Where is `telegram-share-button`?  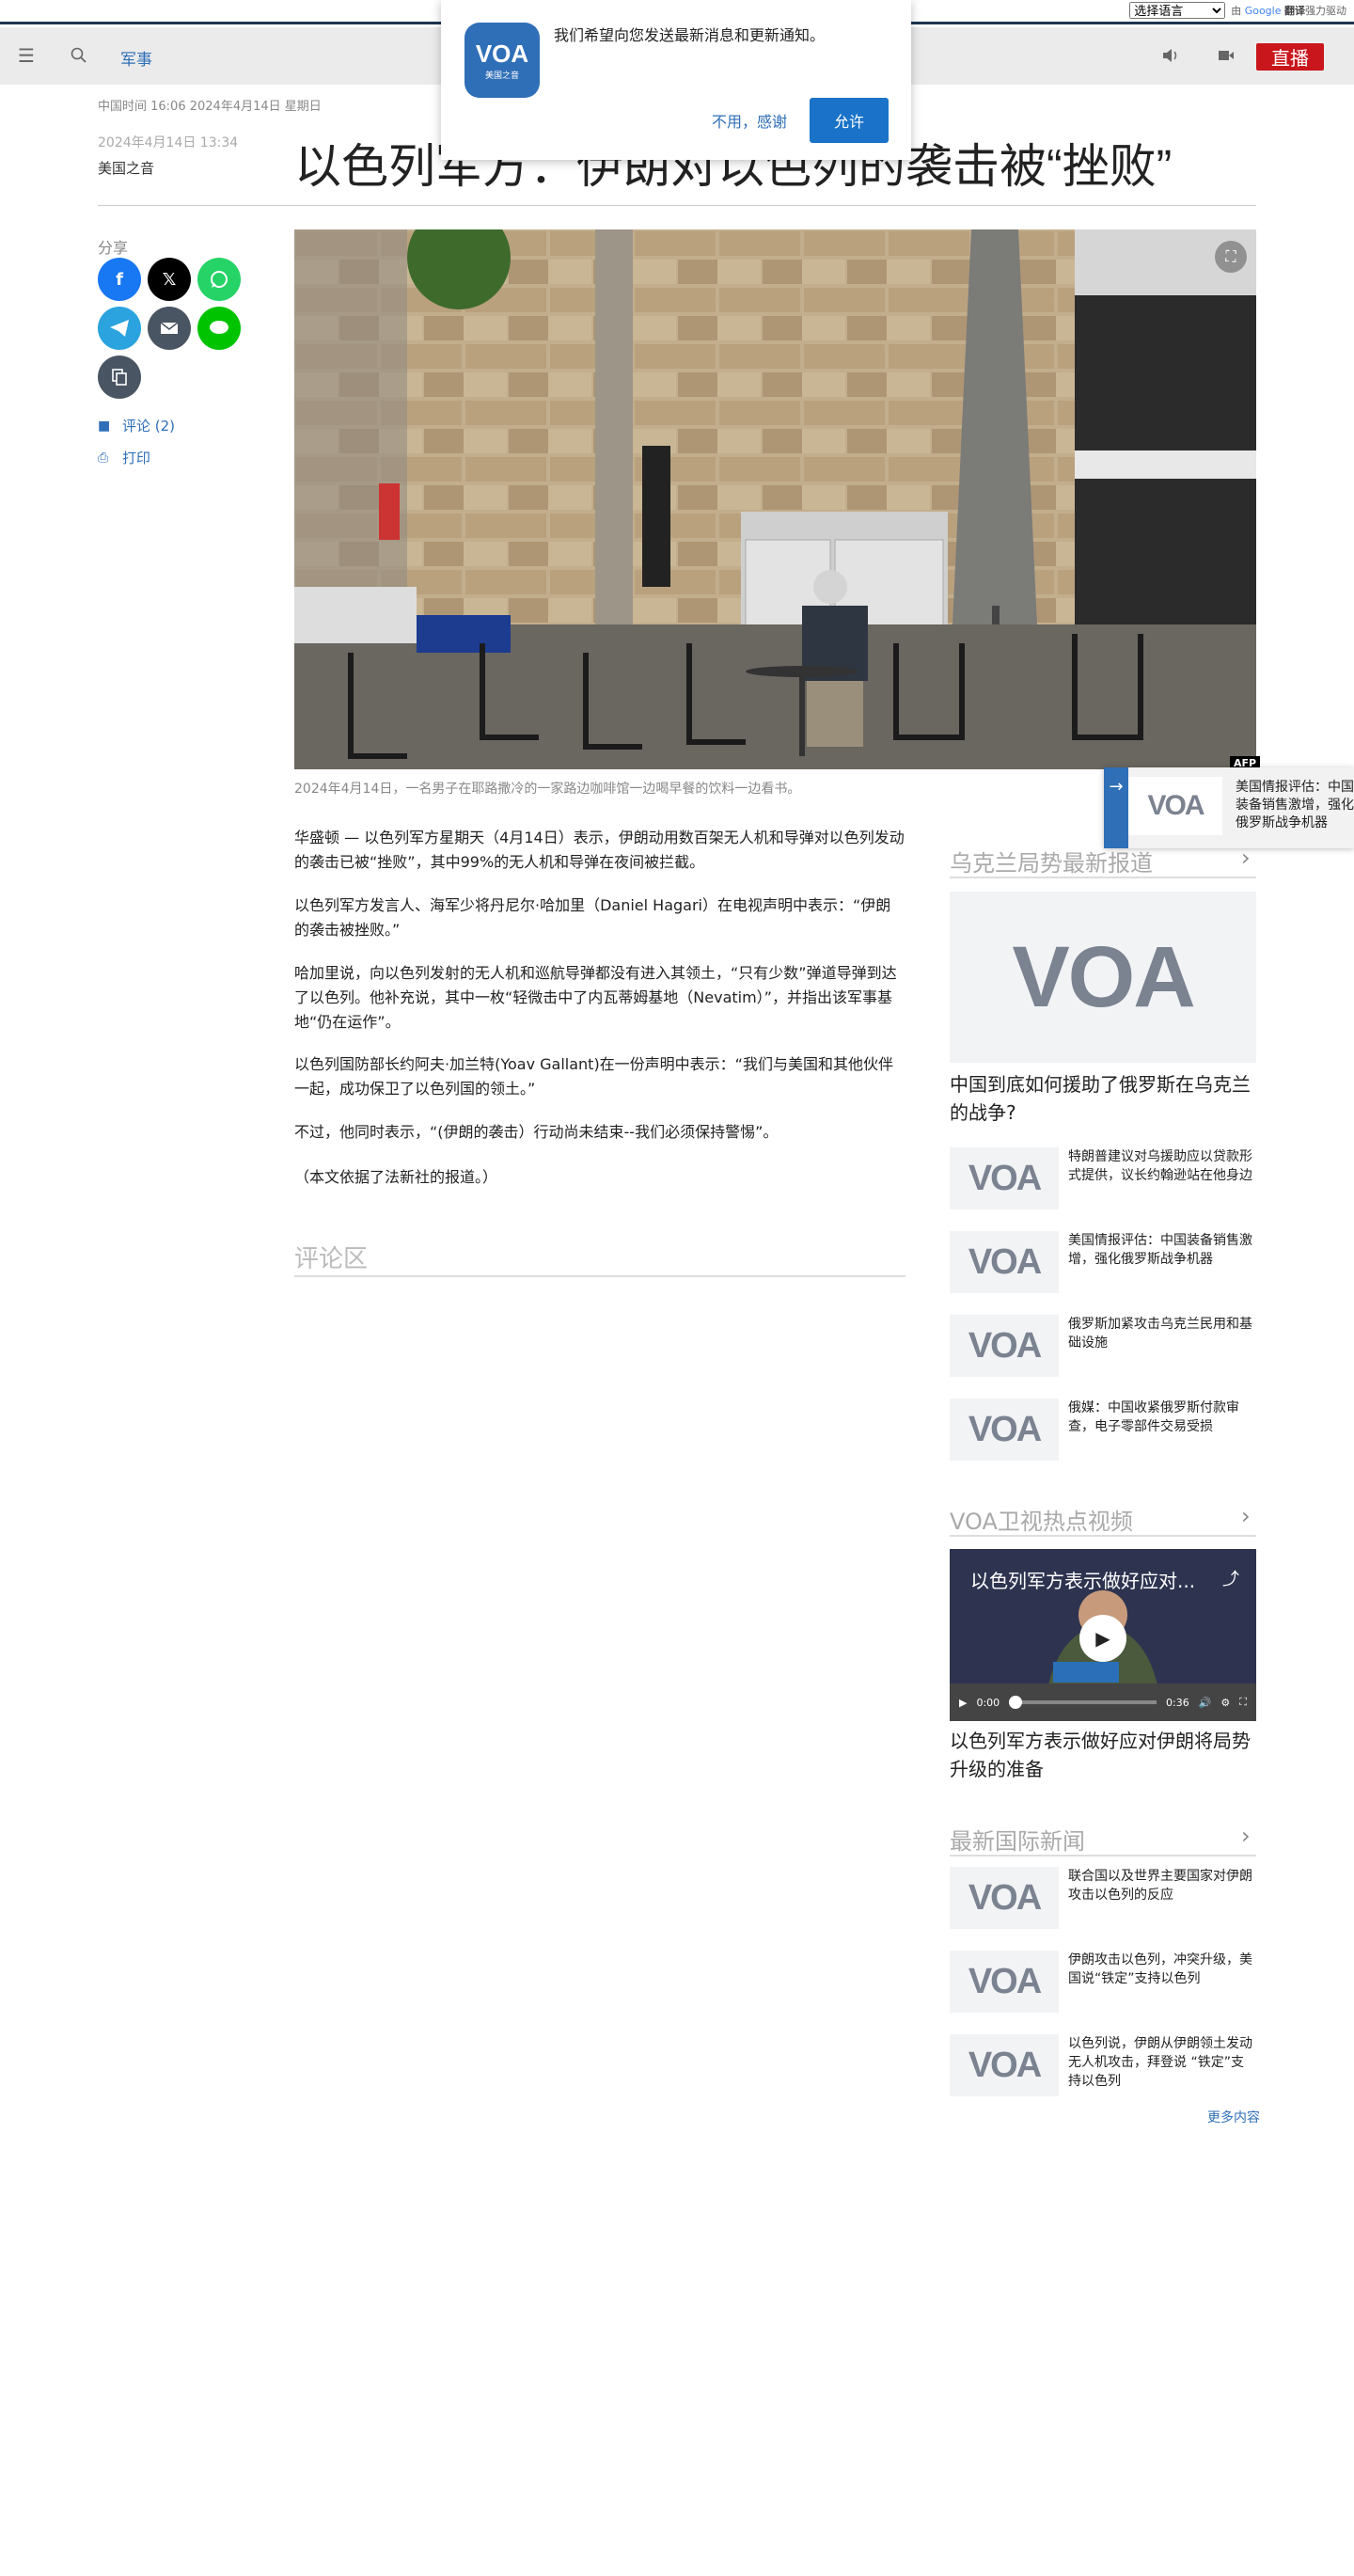 telegram-share-button is located at coordinates (119, 328).